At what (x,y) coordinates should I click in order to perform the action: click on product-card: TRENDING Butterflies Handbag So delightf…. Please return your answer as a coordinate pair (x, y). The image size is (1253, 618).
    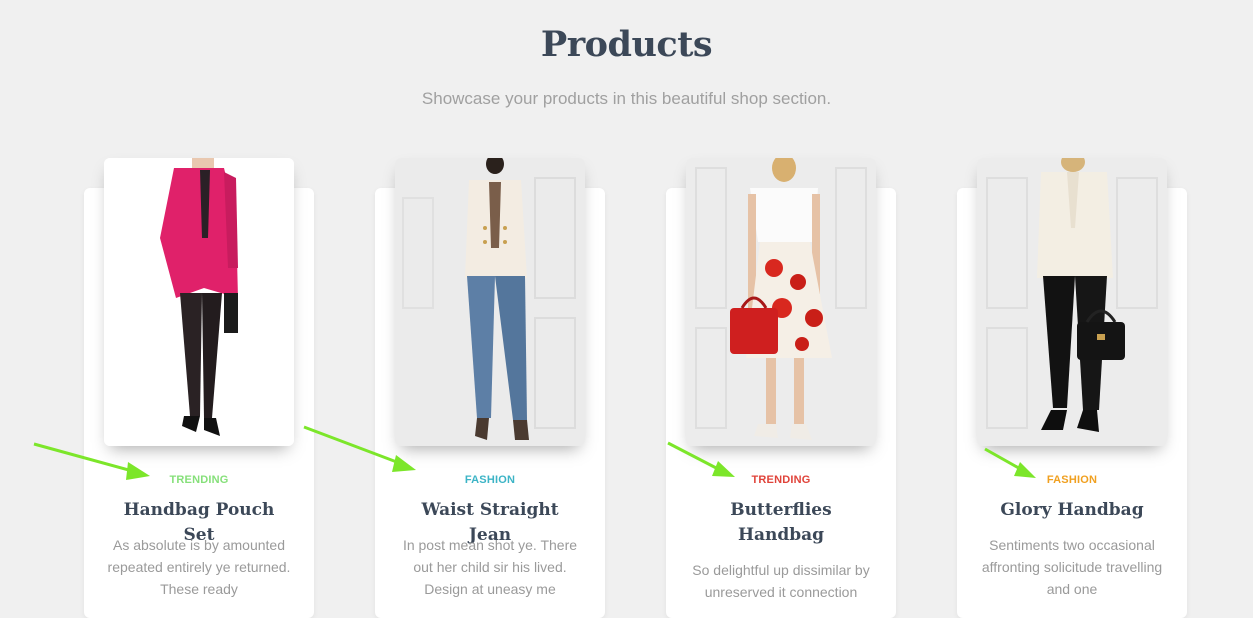
    Looking at the image, I should click on (781, 388).